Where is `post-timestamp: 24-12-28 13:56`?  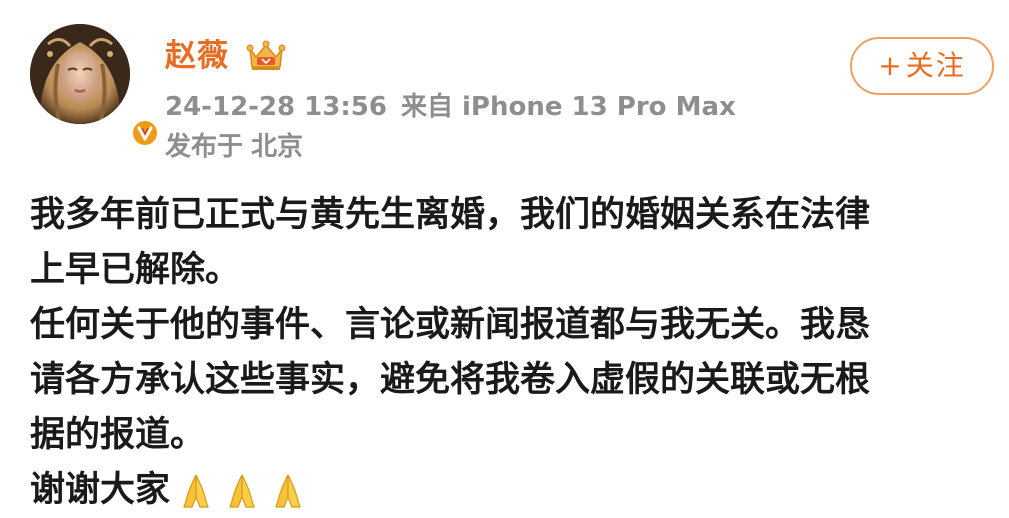
post-timestamp: 24-12-28 13:56 is located at coordinates (276, 107).